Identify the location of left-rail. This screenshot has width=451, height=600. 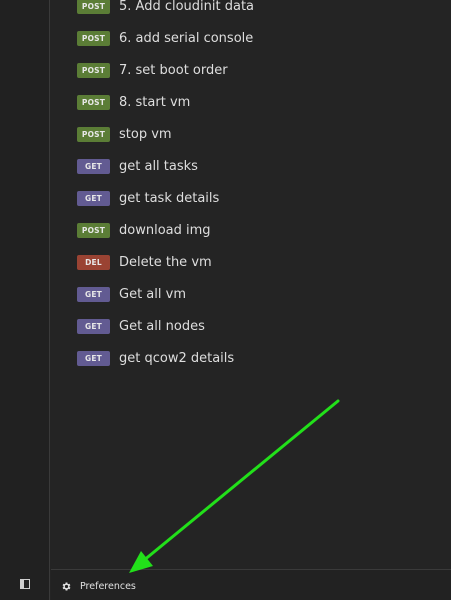
(25, 300).